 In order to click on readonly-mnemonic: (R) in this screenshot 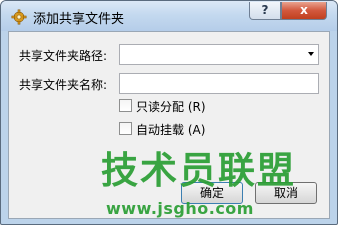, I will do `click(196, 107)`.